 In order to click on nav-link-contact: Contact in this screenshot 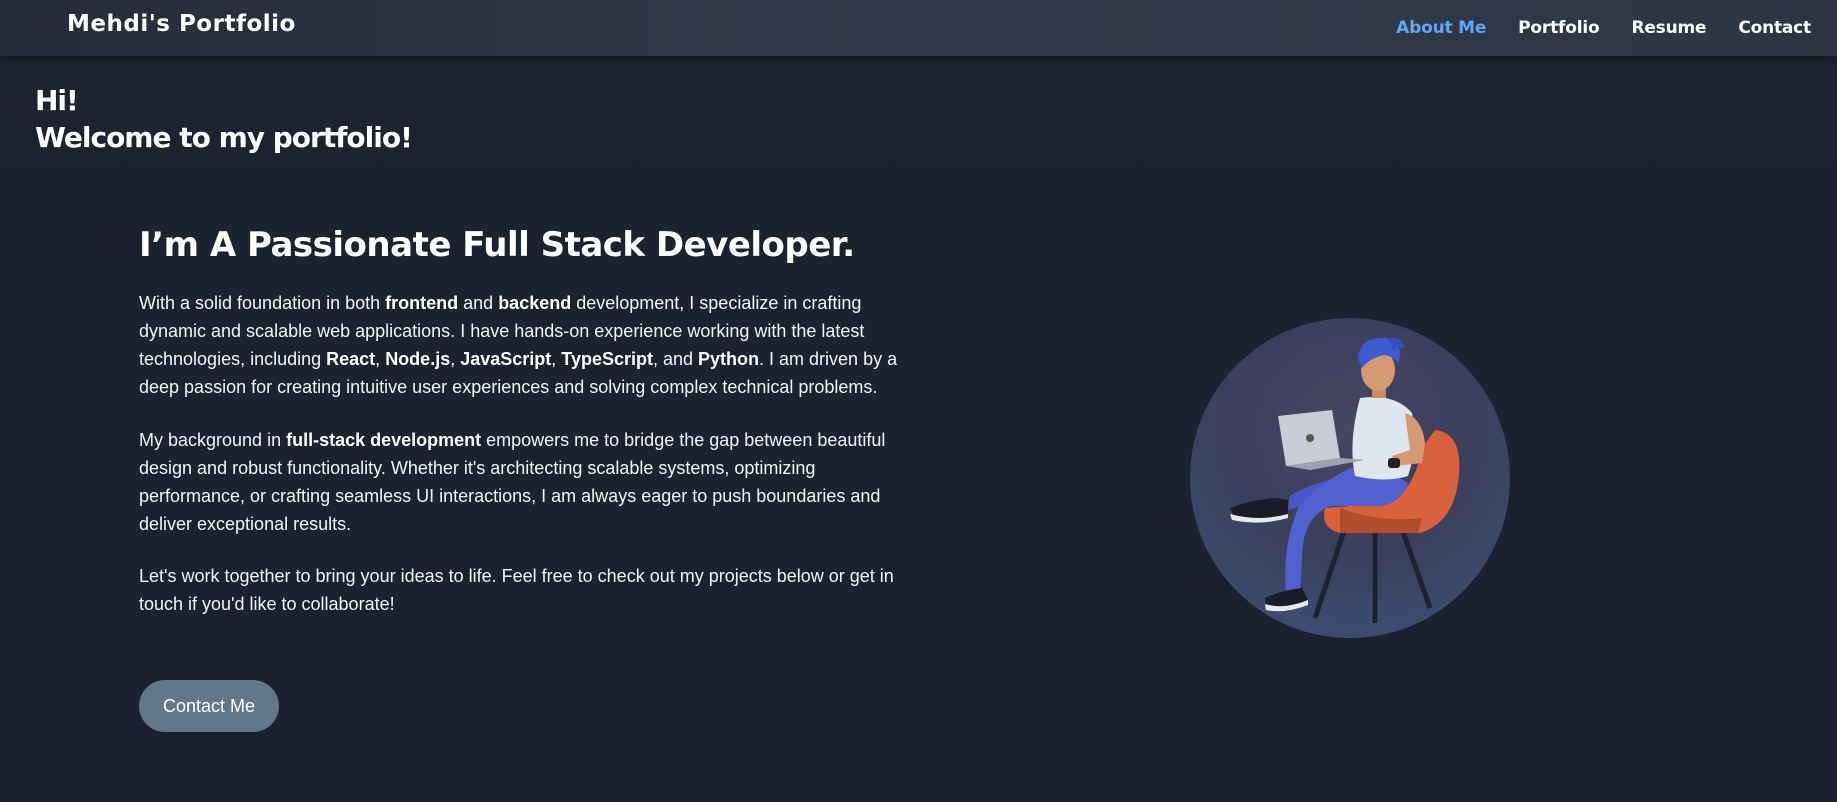, I will do `click(1774, 28)`.